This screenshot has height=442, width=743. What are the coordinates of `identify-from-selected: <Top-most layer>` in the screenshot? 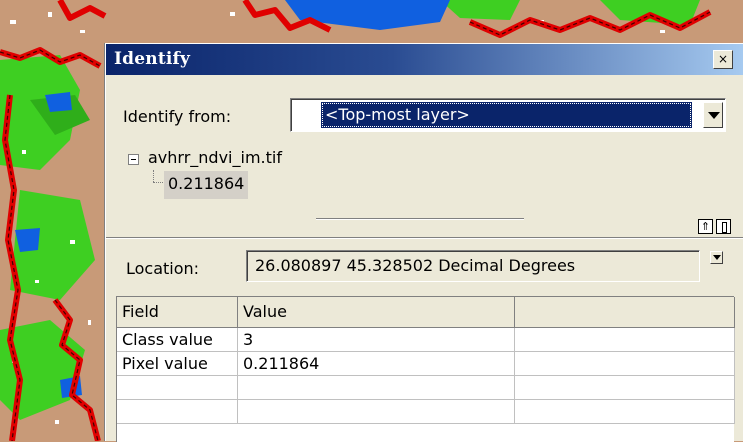 It's located at (506, 115).